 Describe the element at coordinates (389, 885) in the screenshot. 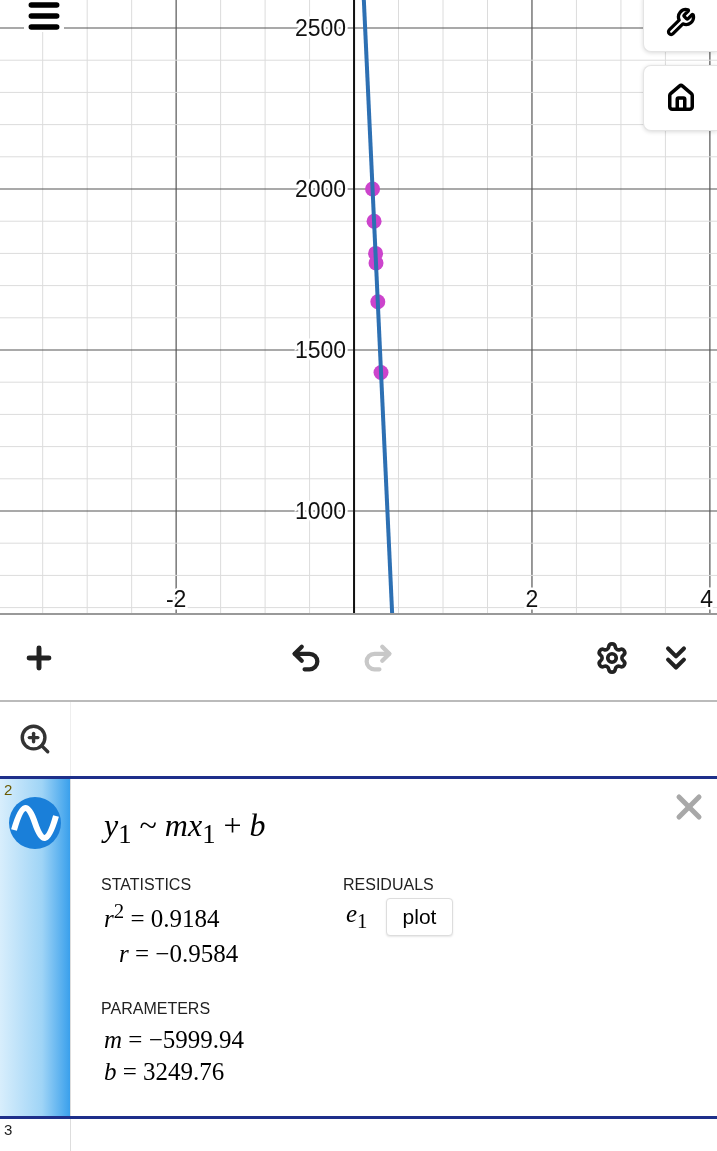

I see `residuals-heading: RESIDUALS` at that location.